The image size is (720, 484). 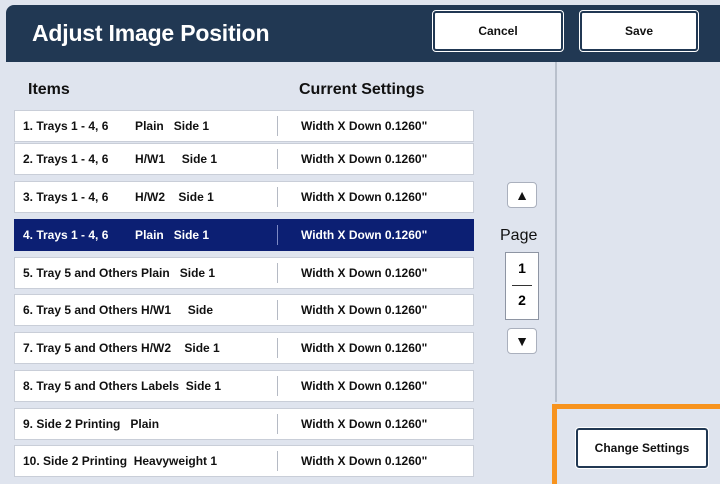 I want to click on row-item-label: 7. Tray 5 and Others H/W2 Side 1, so click(x=121, y=348).